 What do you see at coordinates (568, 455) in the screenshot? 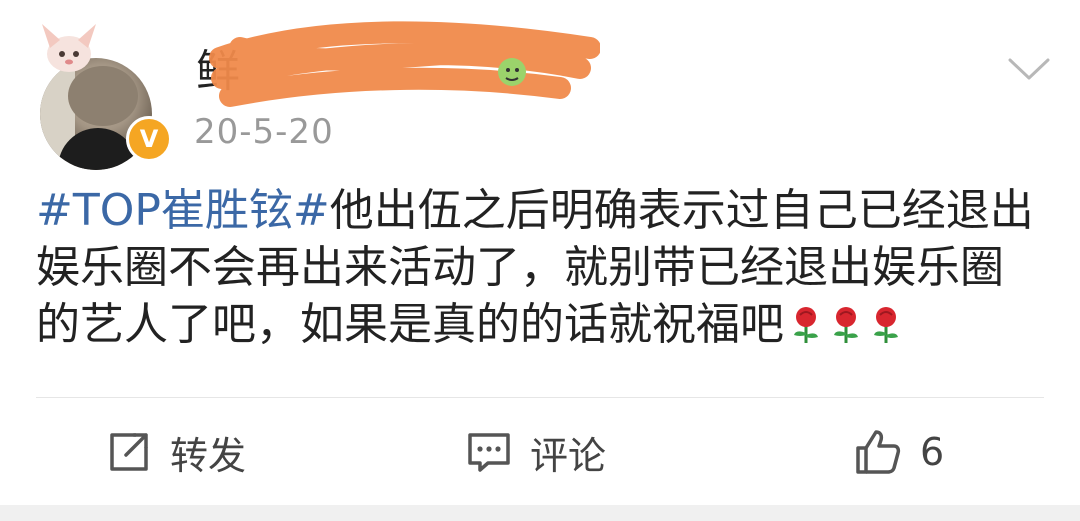
I see `comment-label: 评论` at bounding box center [568, 455].